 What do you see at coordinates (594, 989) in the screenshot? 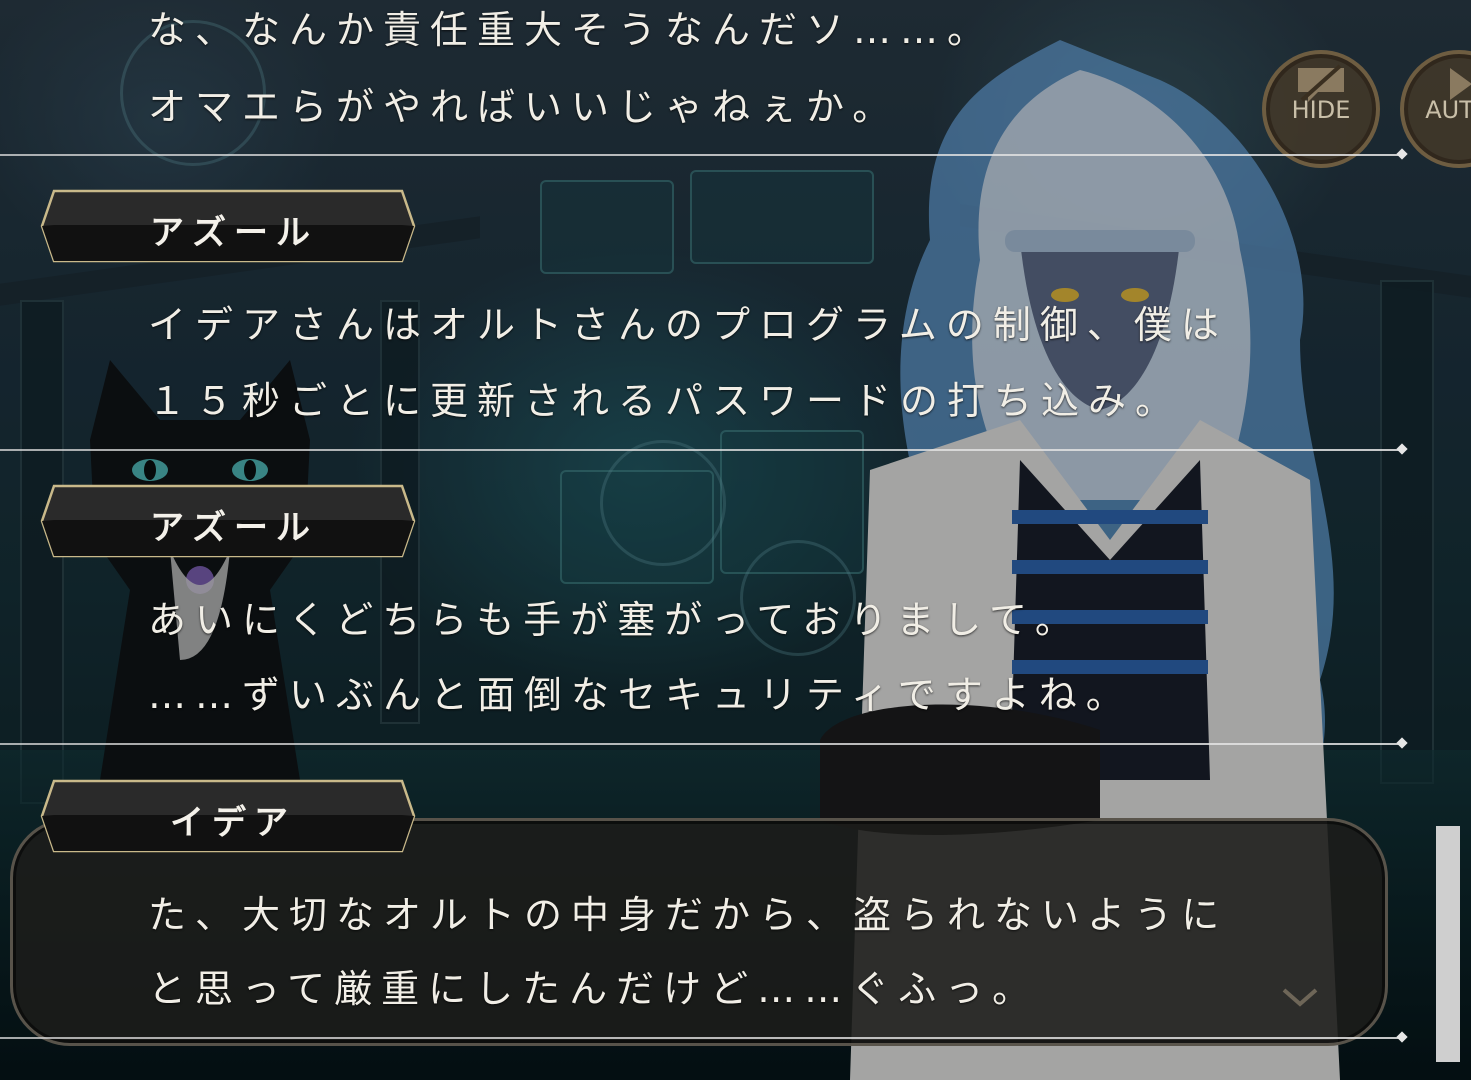
I see `dialogue-line: と思って厳重にしたんだけど……ぐふっ。` at bounding box center [594, 989].